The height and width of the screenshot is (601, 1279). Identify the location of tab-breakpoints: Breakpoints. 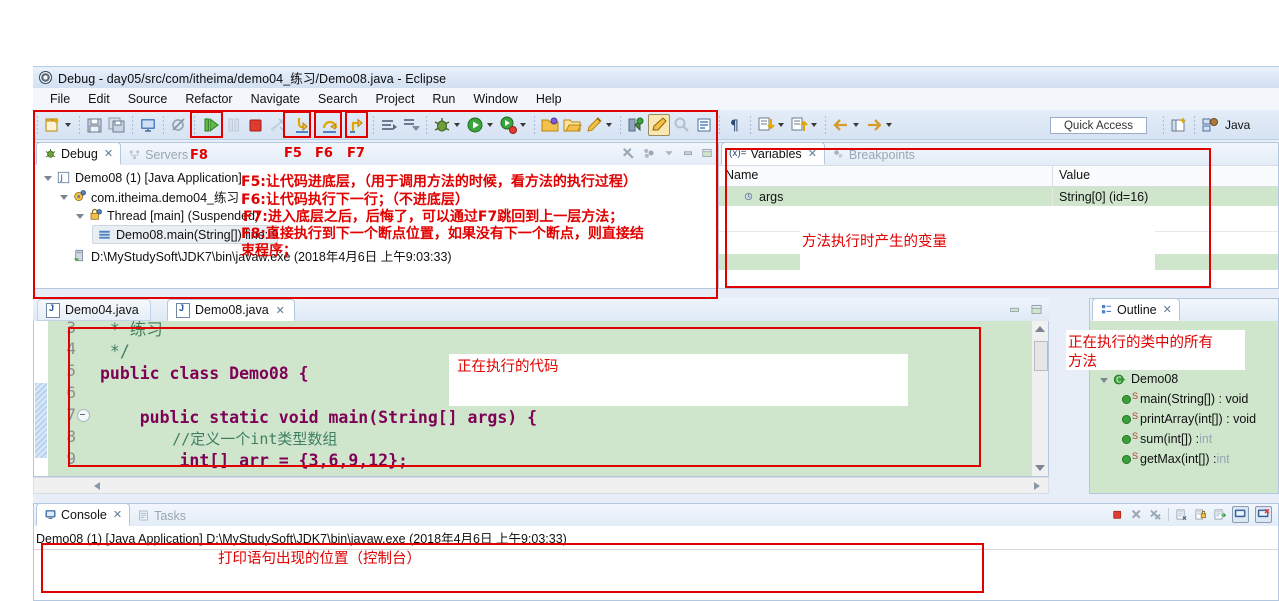
(873, 154).